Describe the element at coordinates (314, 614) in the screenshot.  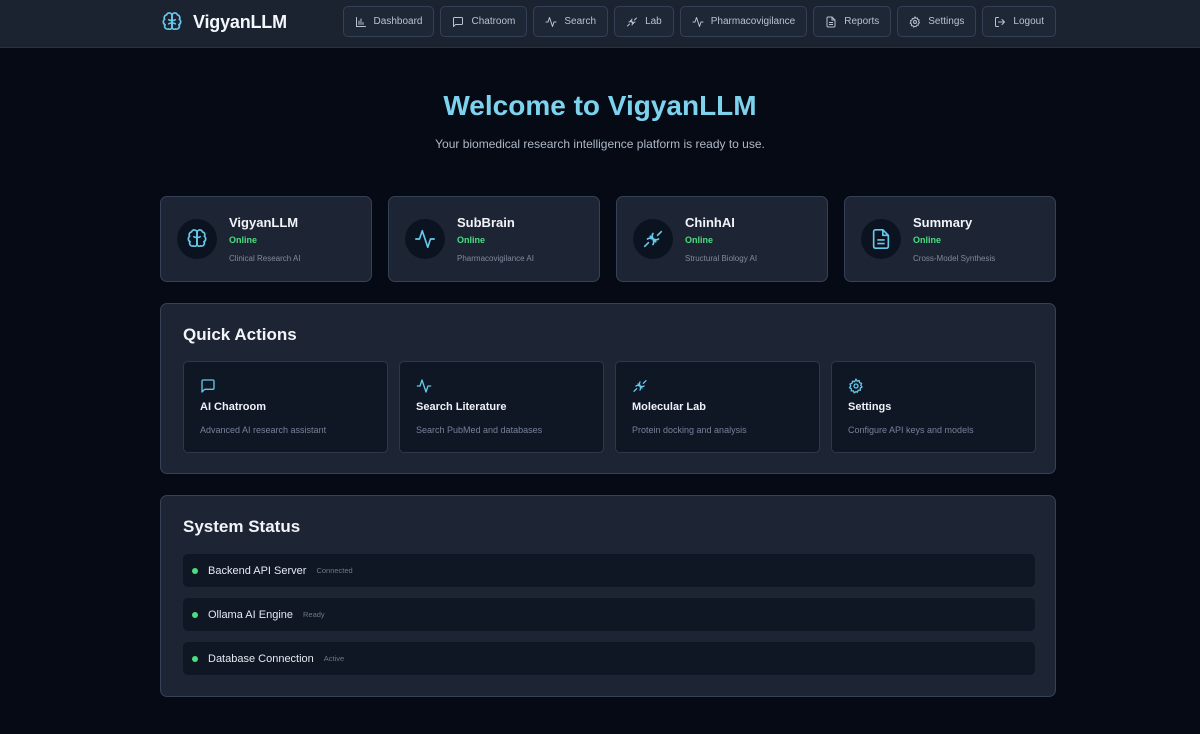
I see `status-state: Ready` at that location.